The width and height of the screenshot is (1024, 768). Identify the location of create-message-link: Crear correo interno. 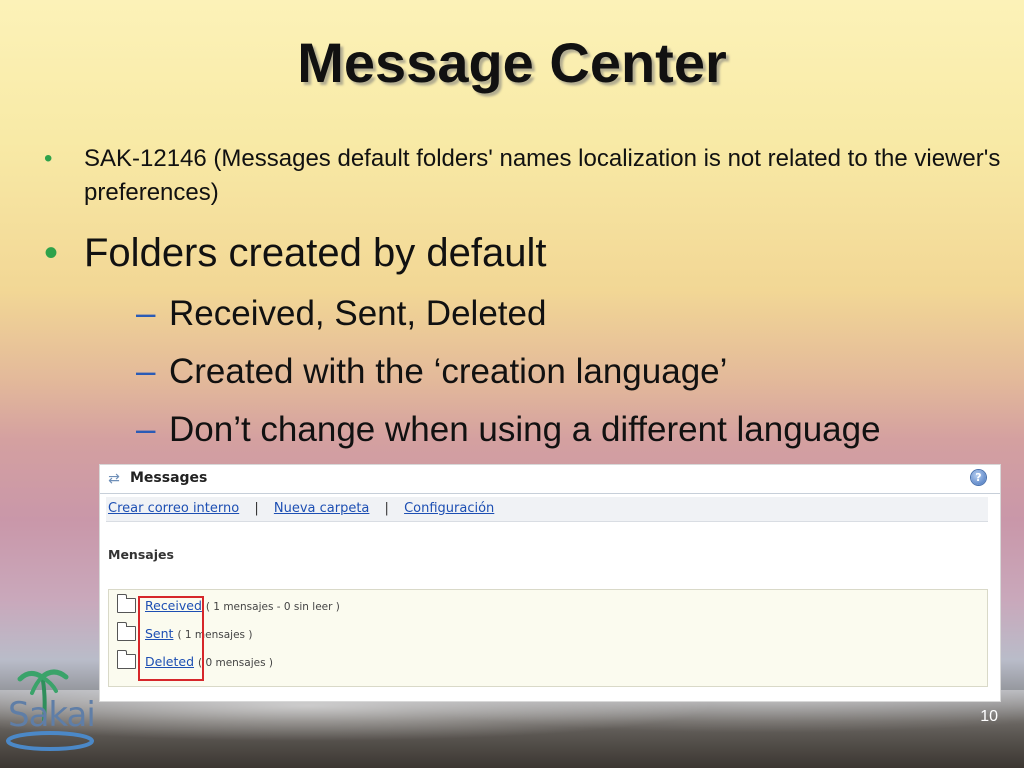
(173, 508).